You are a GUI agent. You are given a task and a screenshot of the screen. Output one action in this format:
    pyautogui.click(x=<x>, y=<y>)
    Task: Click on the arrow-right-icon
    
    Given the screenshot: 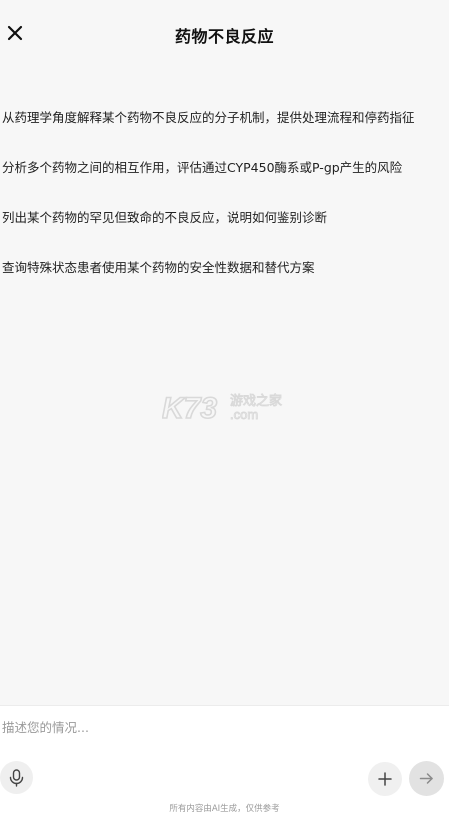 What is the action you would take?
    pyautogui.click(x=426, y=778)
    